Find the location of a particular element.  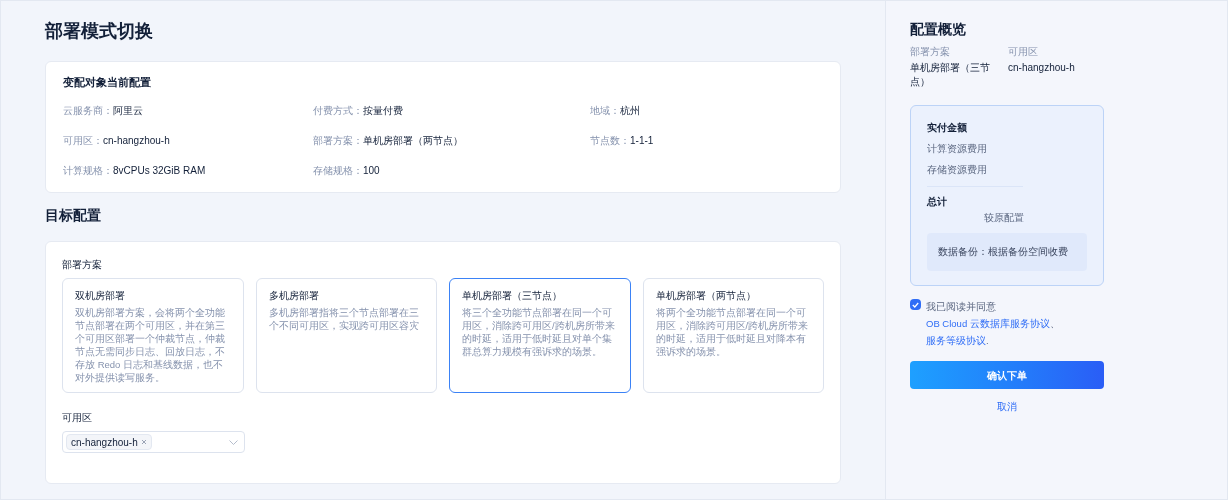

summary-title: 配置概览 is located at coordinates (938, 29).